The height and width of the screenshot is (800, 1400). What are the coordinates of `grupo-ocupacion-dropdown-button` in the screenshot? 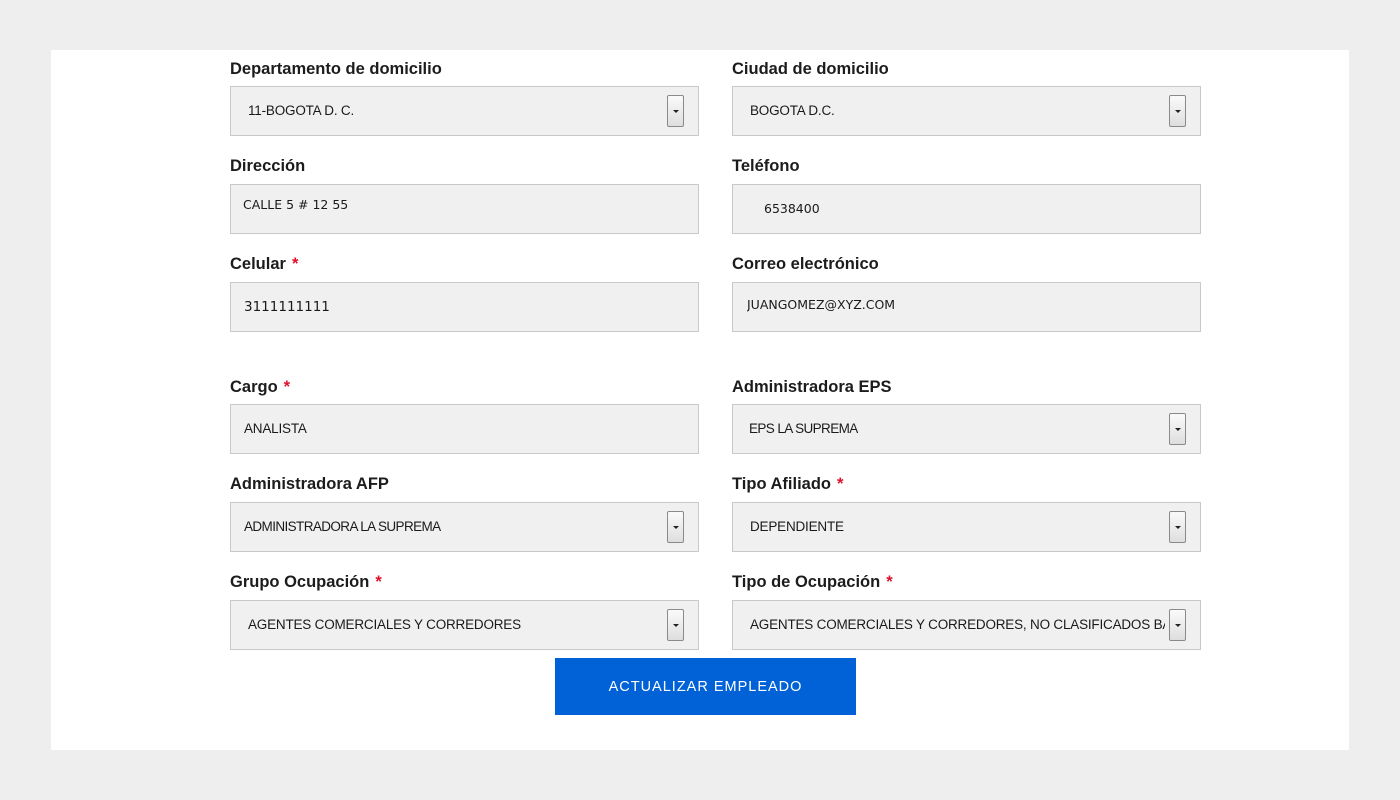 It's located at (675, 625).